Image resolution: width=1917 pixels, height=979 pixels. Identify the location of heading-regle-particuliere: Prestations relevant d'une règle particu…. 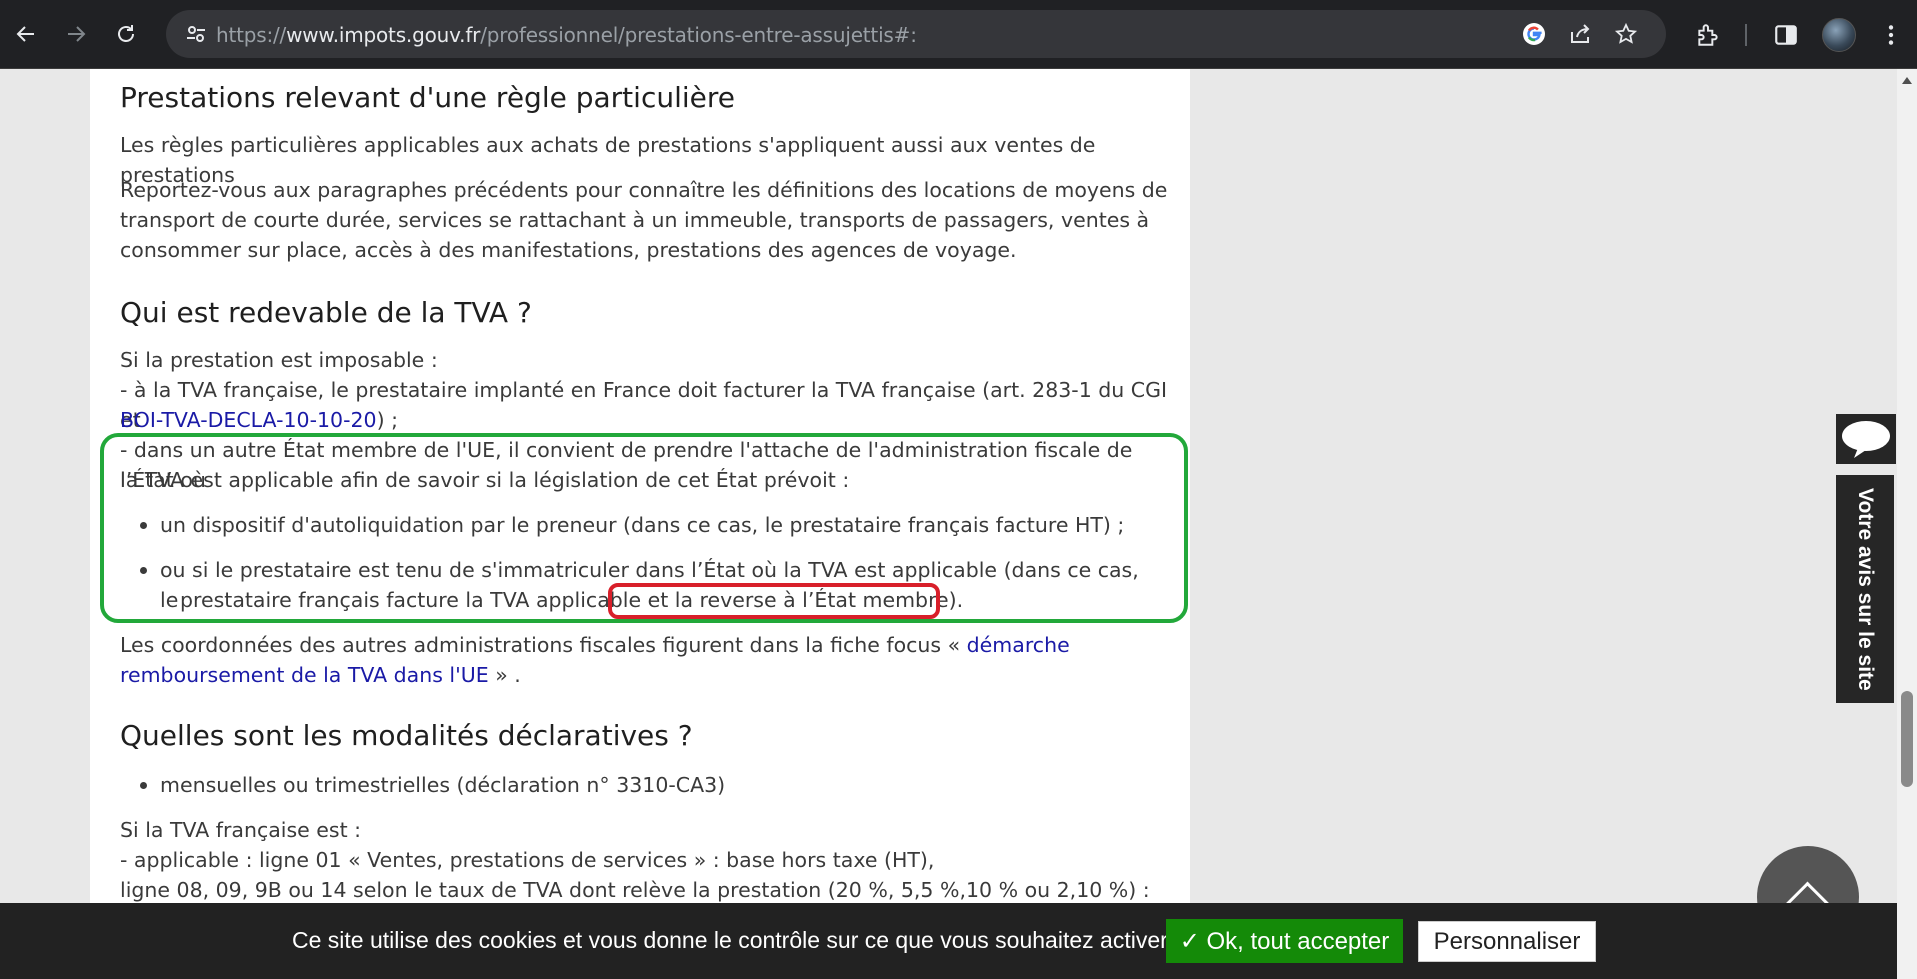
(427, 97).